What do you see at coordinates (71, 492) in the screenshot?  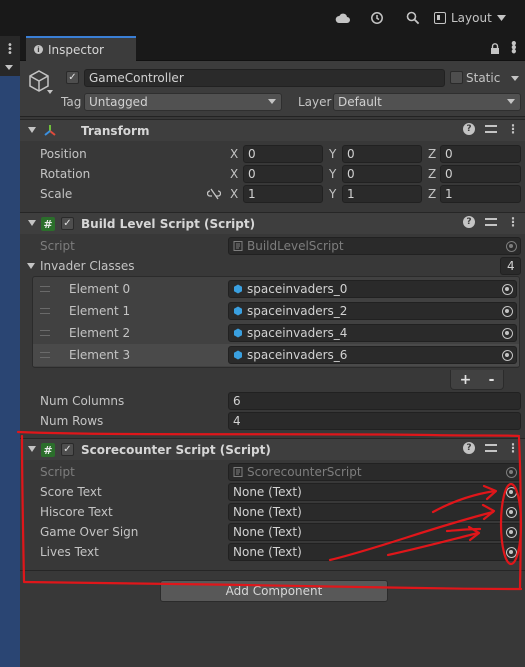 I see `score-text-label: Score Text` at bounding box center [71, 492].